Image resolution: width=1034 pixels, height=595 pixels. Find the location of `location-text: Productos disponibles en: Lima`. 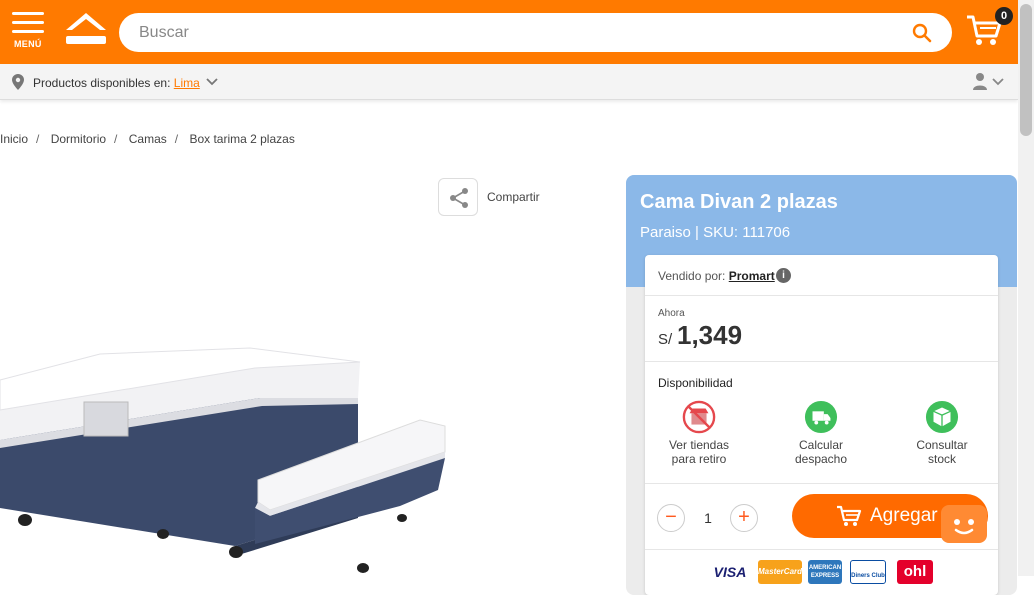

location-text: Productos disponibles en: Lima is located at coordinates (116, 83).